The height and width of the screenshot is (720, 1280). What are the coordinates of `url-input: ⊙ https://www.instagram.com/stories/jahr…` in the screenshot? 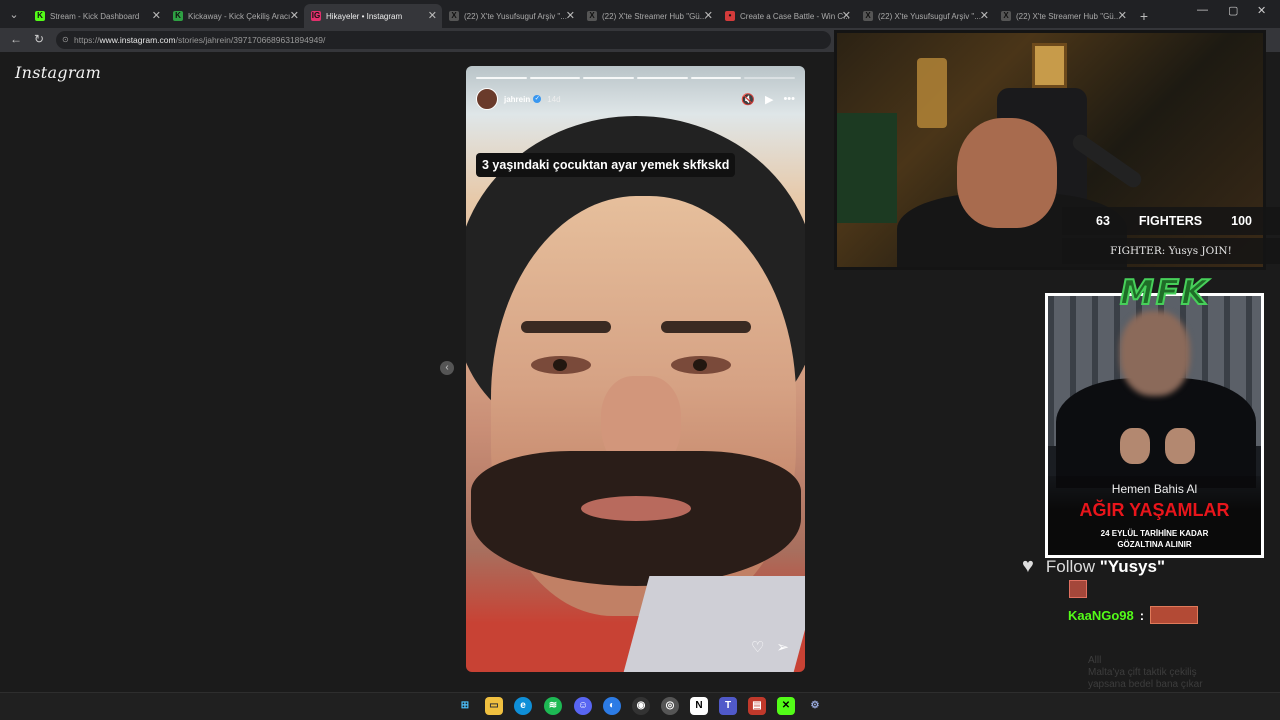 It's located at (443, 40).